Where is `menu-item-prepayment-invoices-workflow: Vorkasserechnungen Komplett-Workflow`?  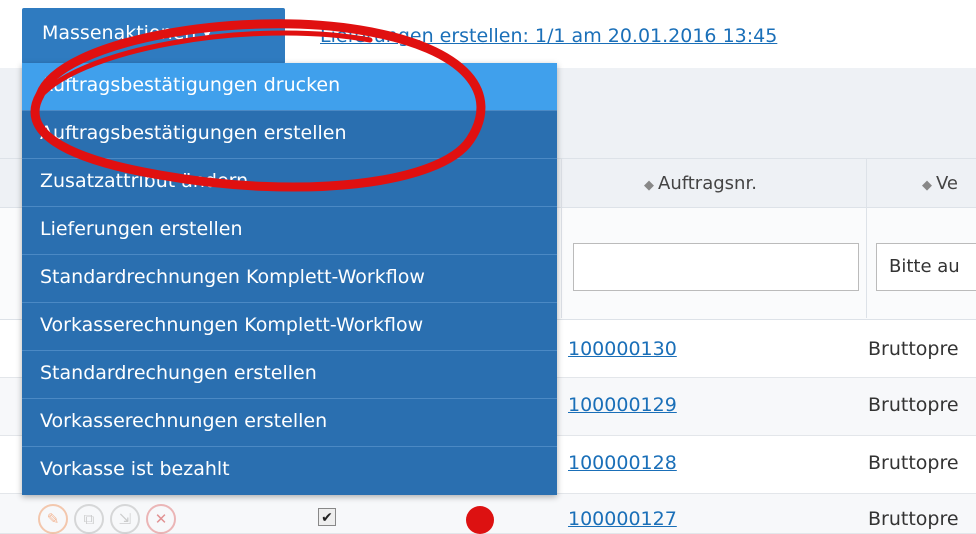 menu-item-prepayment-invoices-workflow: Vorkasserechnungen Komplett-Workflow is located at coordinates (289, 327).